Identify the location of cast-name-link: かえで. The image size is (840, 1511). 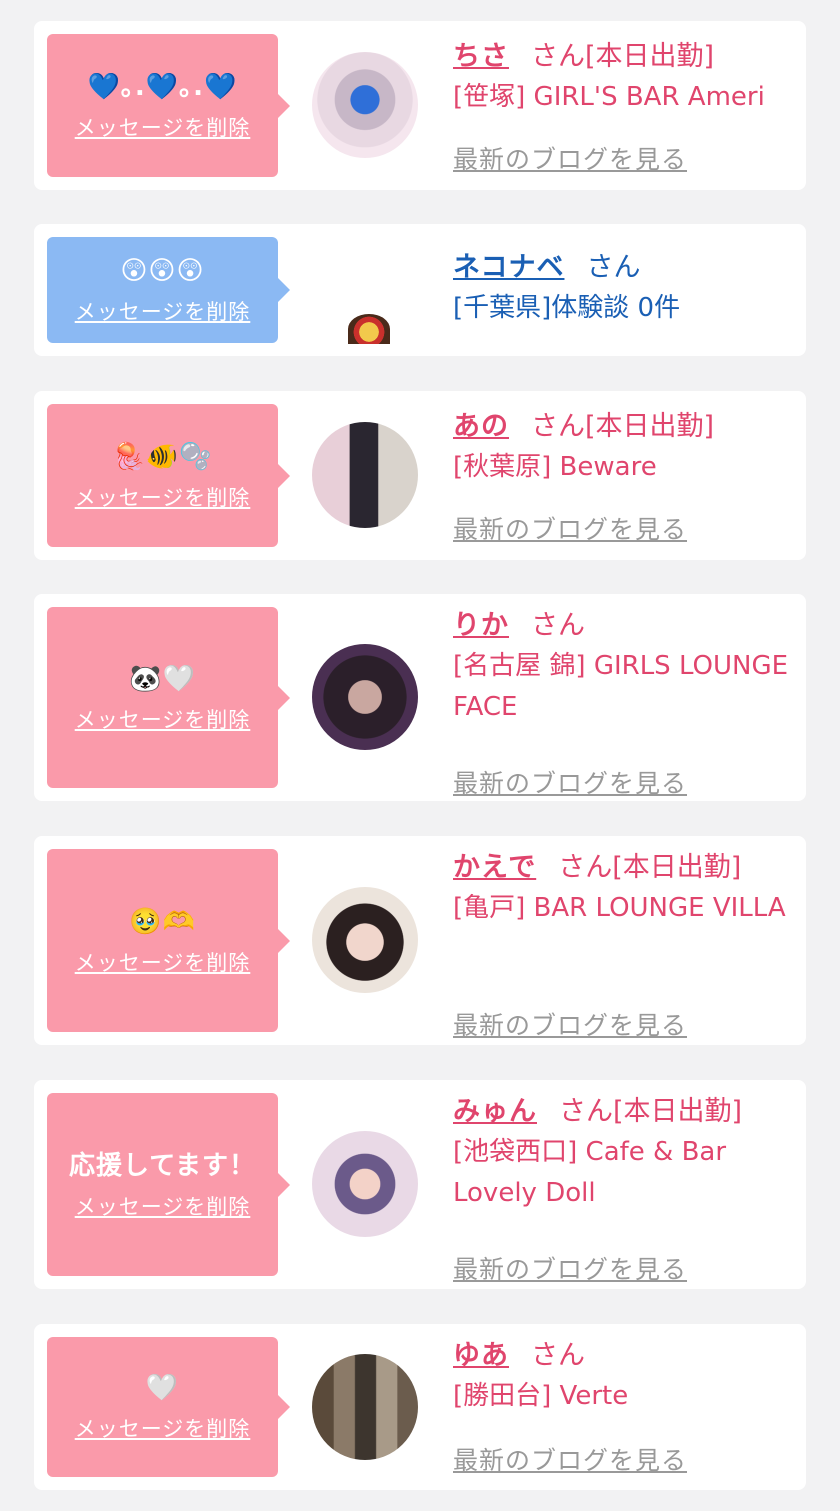
(494, 867).